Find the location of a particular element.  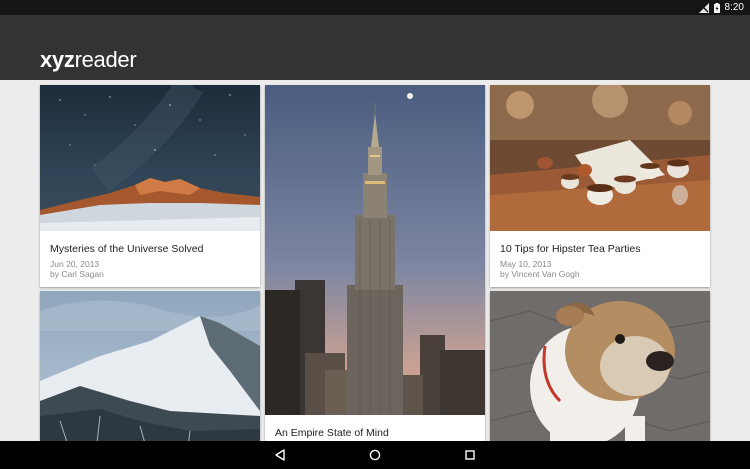

signal-icon is located at coordinates (703, 7).